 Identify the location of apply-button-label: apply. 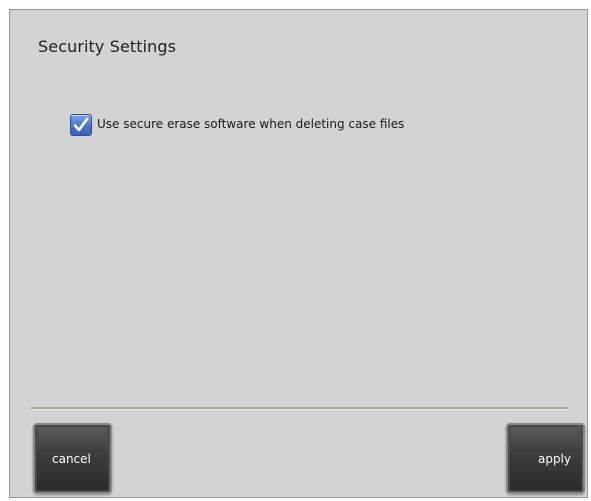
(554, 458).